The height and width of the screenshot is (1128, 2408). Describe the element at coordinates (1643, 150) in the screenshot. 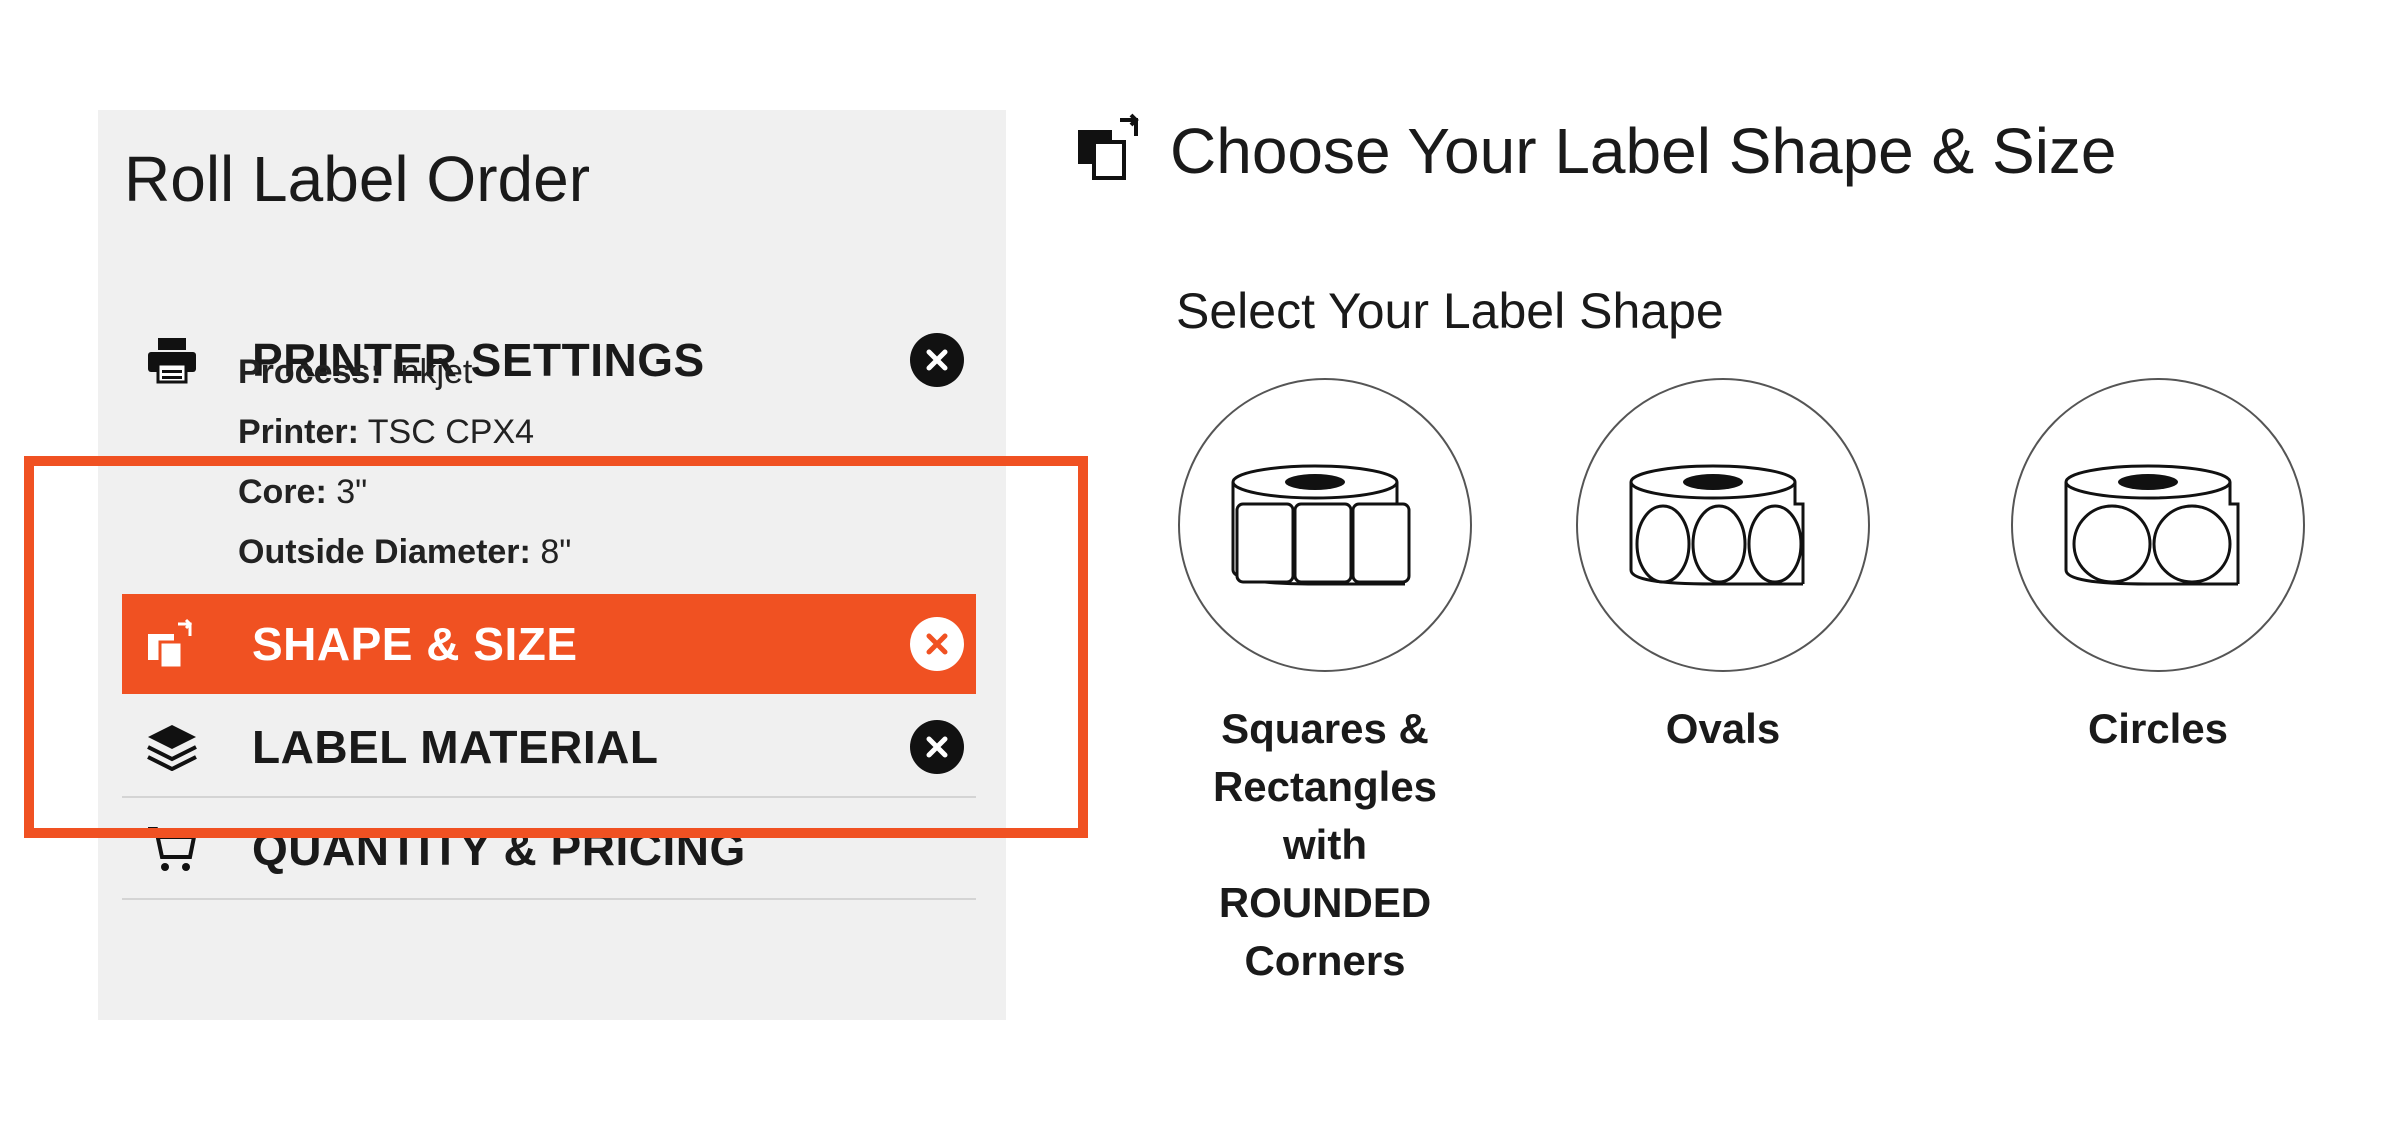

I see `page-title-text: Choose Your Label Shape & Size` at that location.